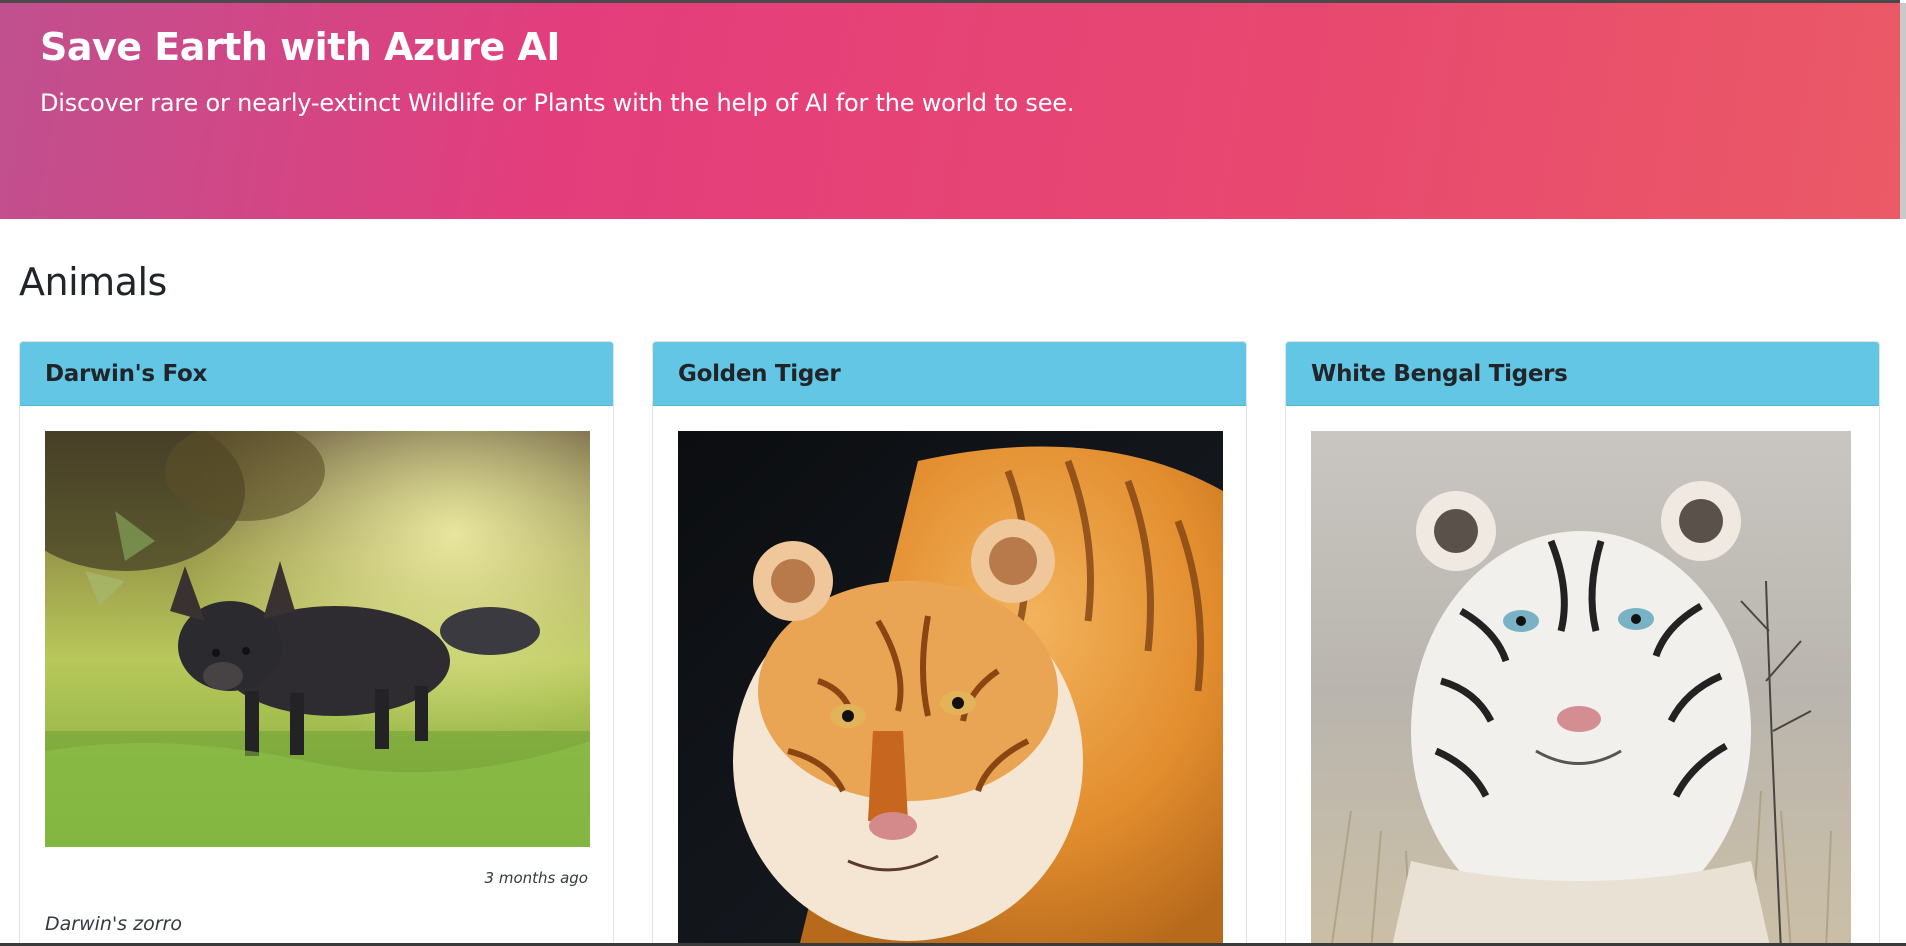  I want to click on card-title: Golden Tiger, so click(759, 373).